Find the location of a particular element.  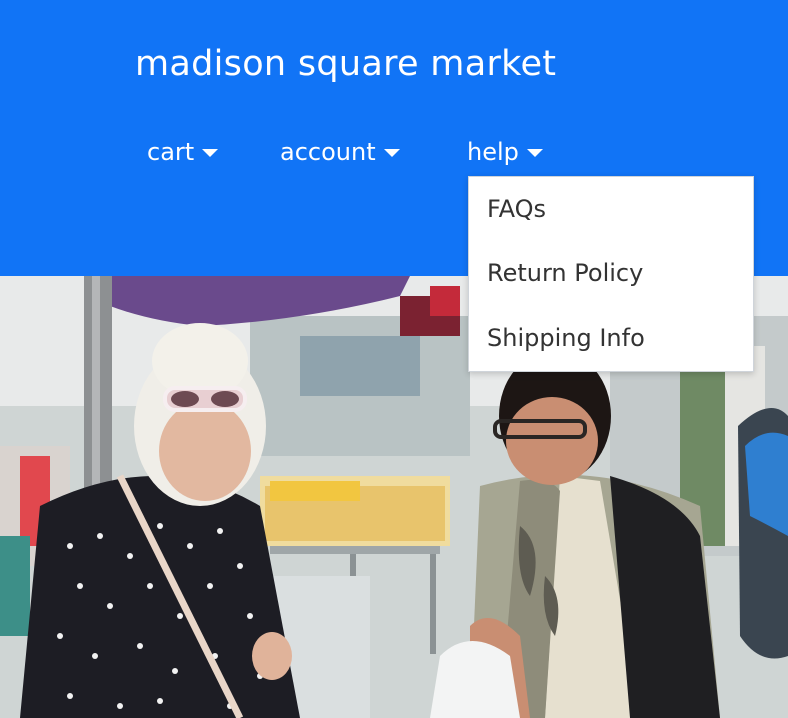

help-dropdown-menu: FAQs Return Policy Shipping Info is located at coordinates (611, 274).